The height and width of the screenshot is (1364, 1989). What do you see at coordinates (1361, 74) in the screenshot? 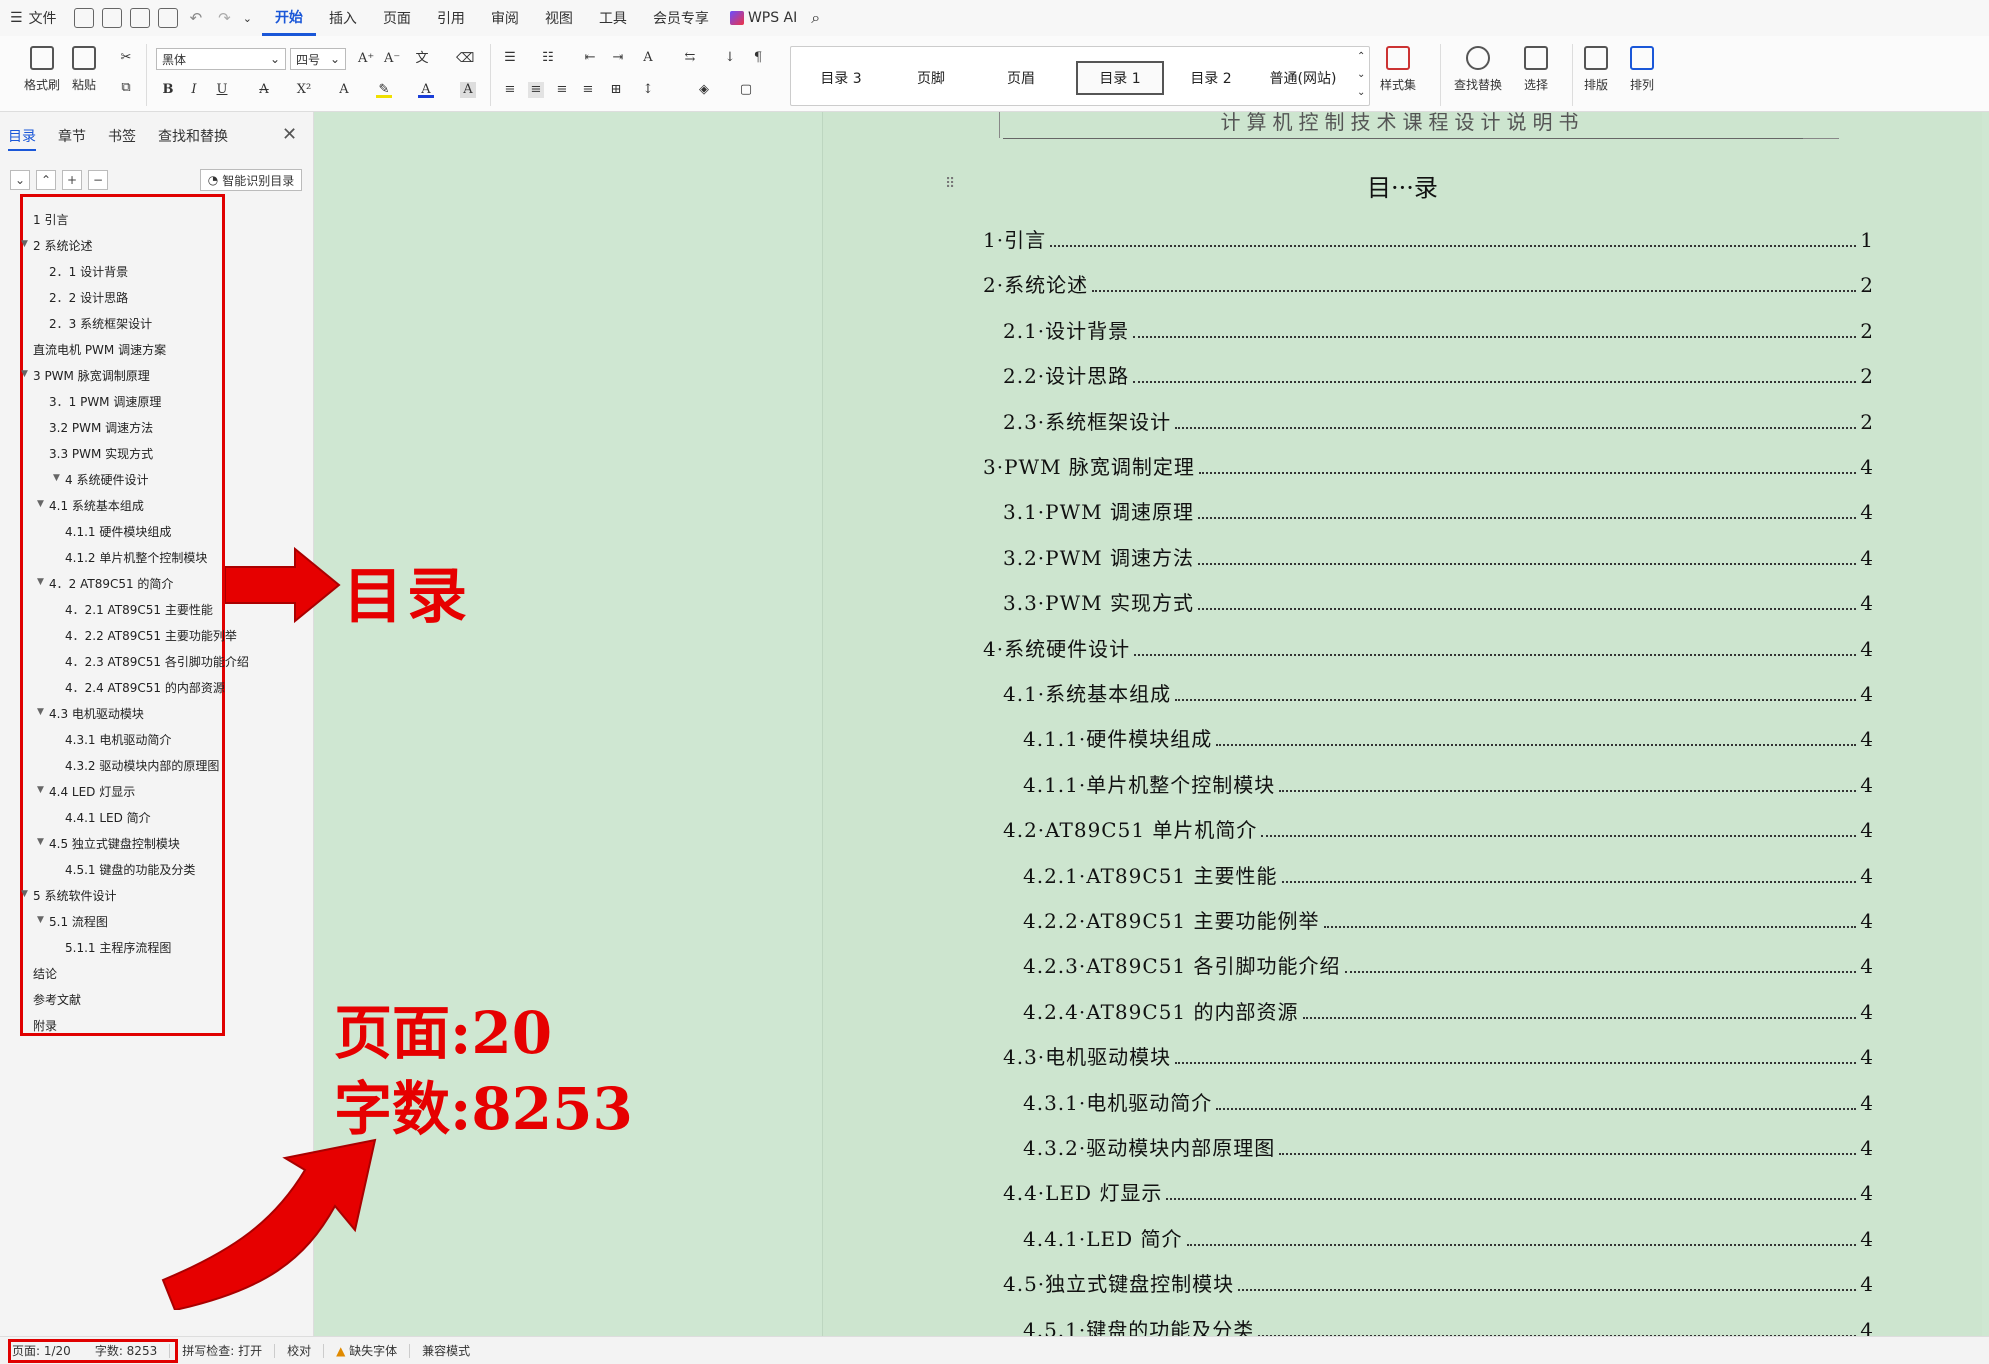
I see `style-scroll-down-icon: ⌄` at bounding box center [1361, 74].